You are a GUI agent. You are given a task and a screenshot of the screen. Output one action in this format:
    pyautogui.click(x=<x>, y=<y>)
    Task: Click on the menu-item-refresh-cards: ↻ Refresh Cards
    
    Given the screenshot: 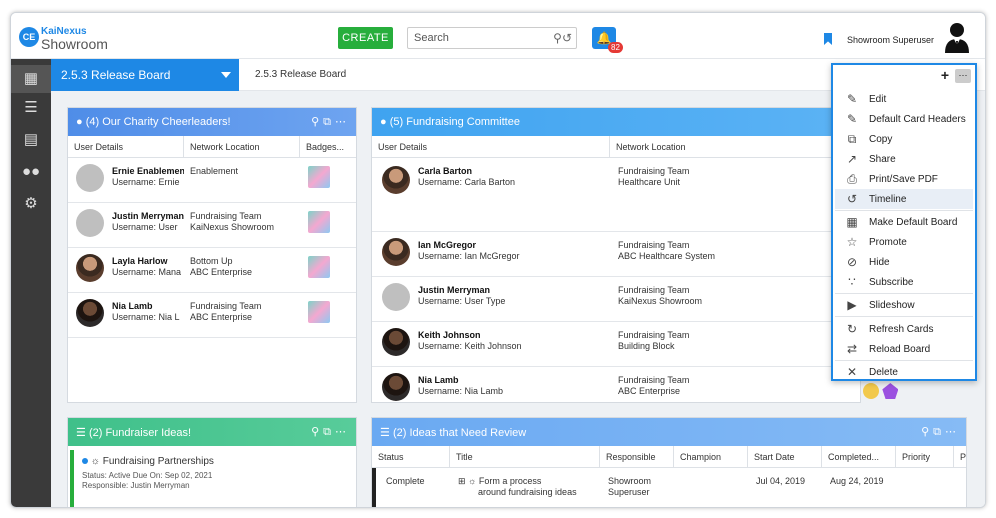 What is the action you would take?
    pyautogui.click(x=904, y=329)
    